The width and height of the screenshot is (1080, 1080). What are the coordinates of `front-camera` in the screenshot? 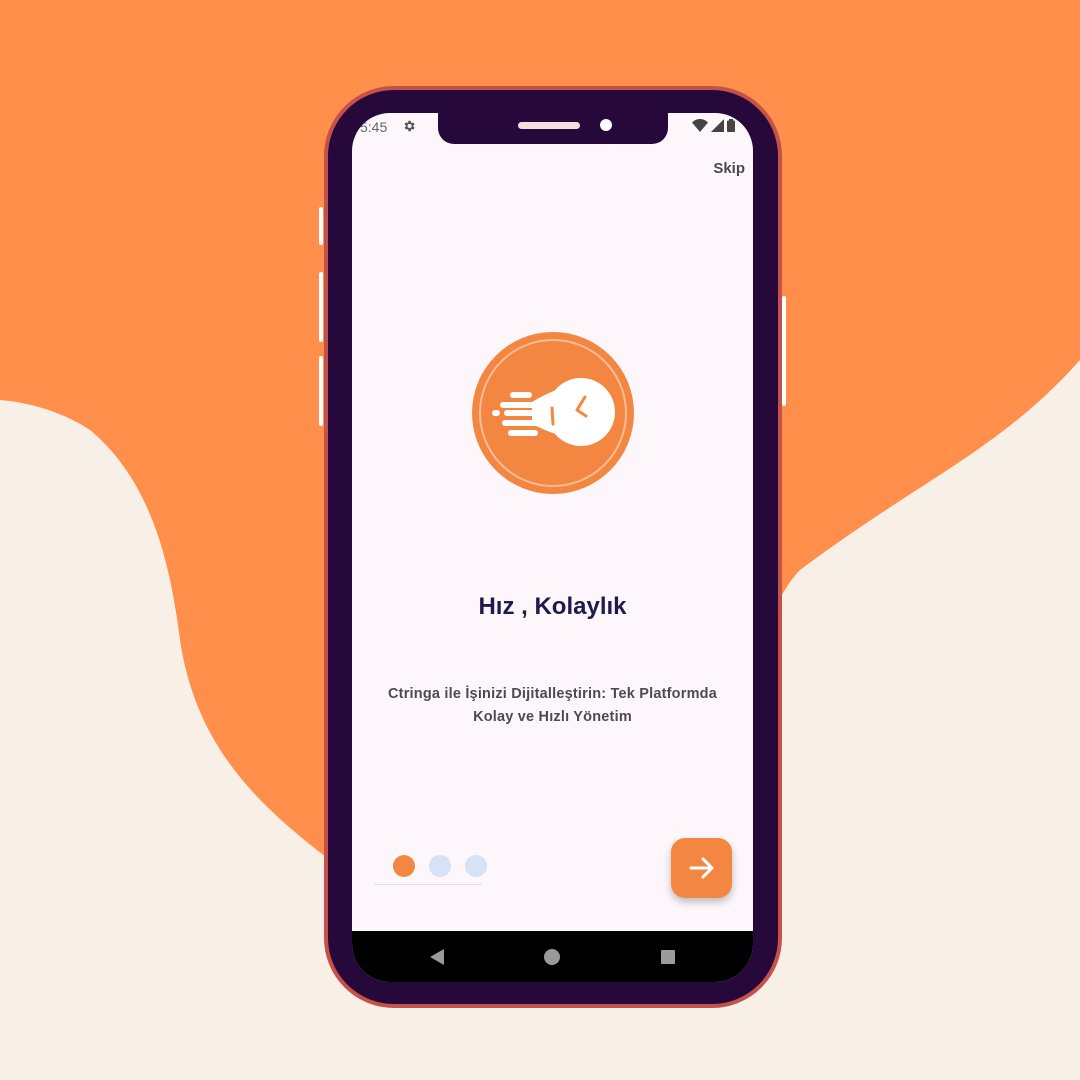 It's located at (606, 125).